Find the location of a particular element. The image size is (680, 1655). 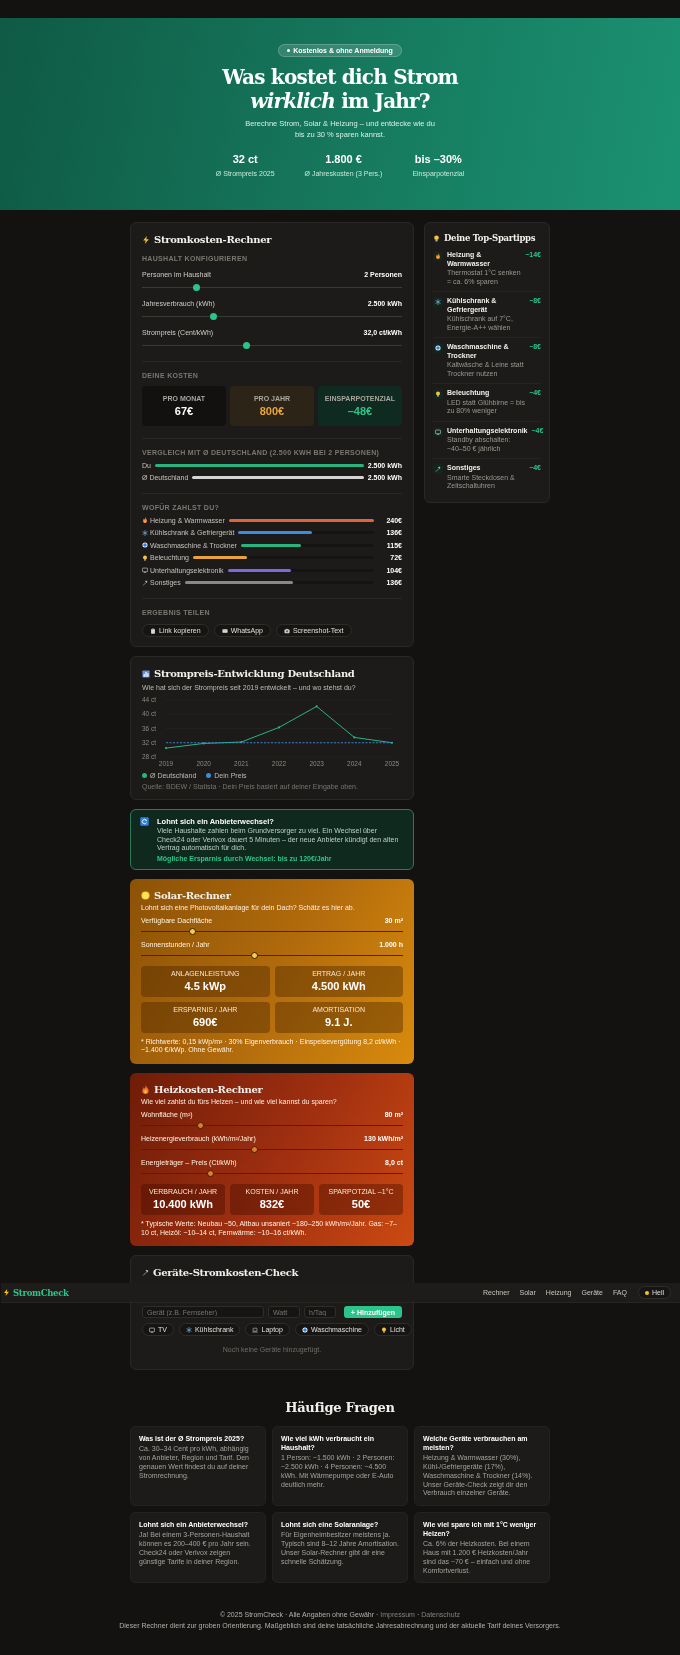

card-title: Deine Top-Spartipps is located at coordinates (487, 238).